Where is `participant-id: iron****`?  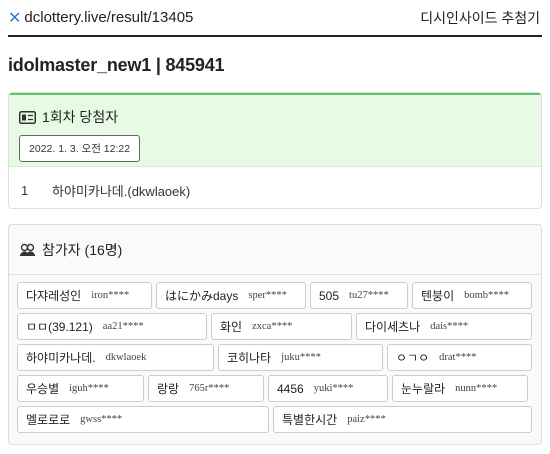
participant-id: iron**** is located at coordinates (110, 295).